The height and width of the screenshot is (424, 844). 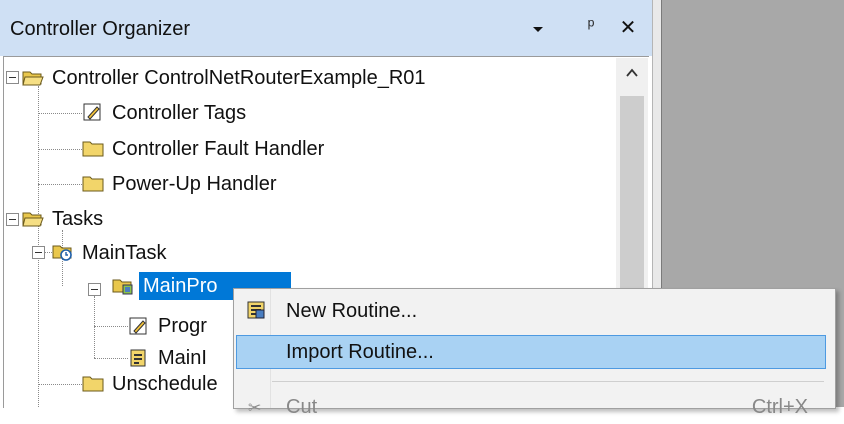 What do you see at coordinates (632, 73) in the screenshot?
I see `scroll-up-icon` at bounding box center [632, 73].